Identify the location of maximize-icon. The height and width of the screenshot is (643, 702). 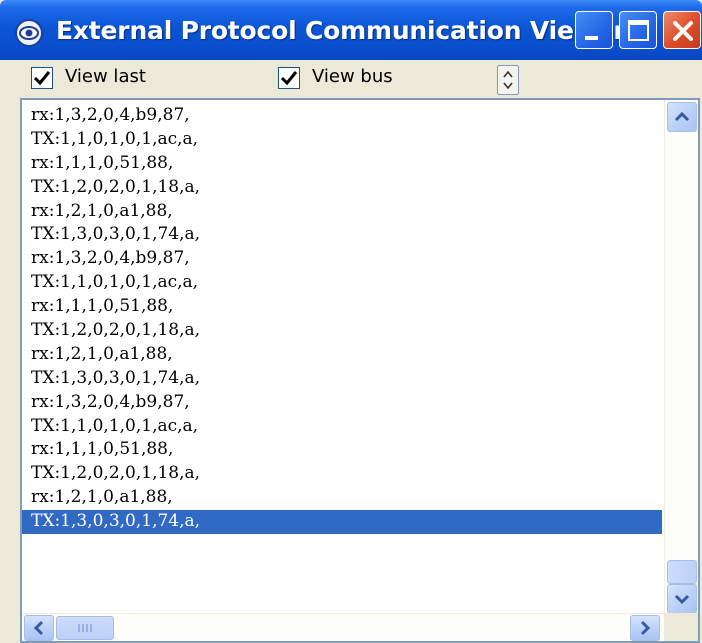
(638, 30).